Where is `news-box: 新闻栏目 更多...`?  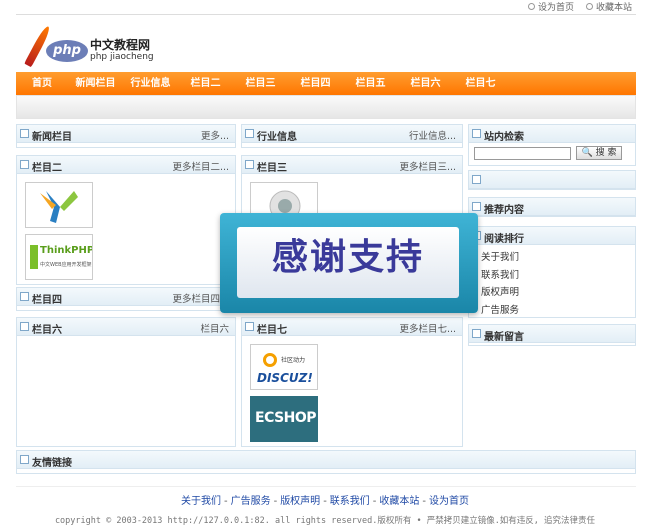
news-box: 新闻栏目 更多... is located at coordinates (126, 136).